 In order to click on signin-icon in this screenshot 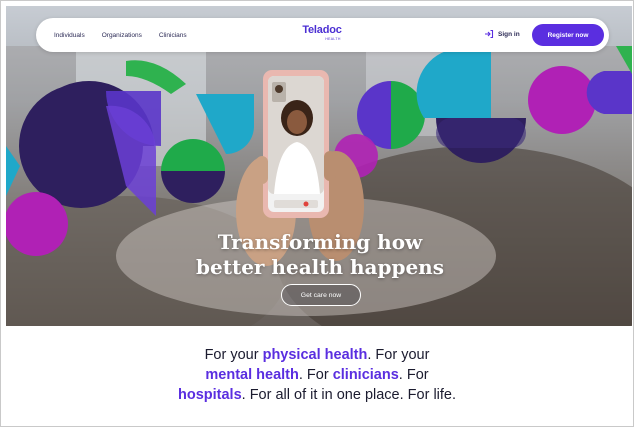, I will do `click(489, 34)`.